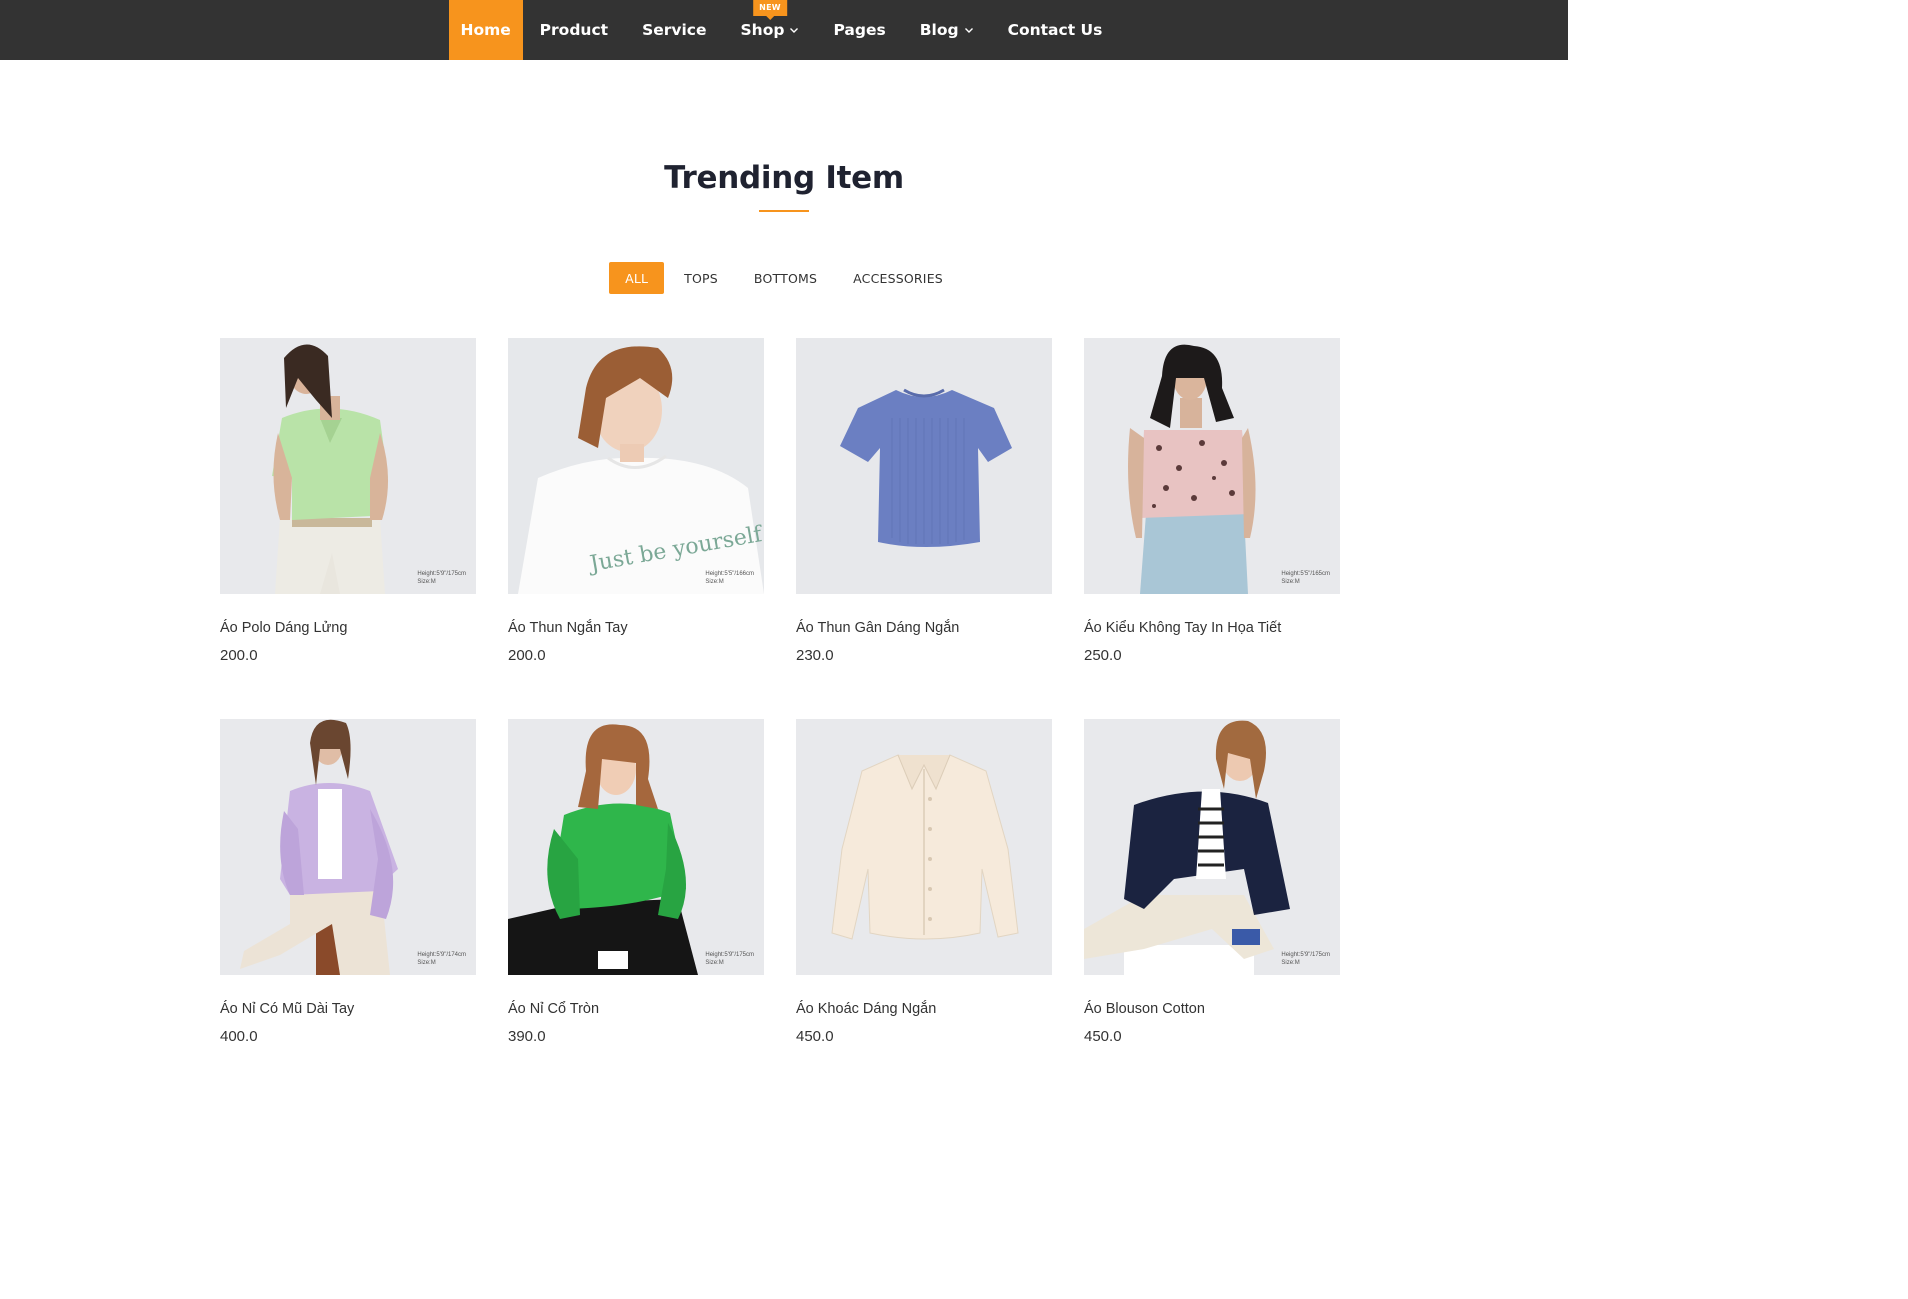 The height and width of the screenshot is (1299, 1908). I want to click on nav-item-label: Pages, so click(859, 30).